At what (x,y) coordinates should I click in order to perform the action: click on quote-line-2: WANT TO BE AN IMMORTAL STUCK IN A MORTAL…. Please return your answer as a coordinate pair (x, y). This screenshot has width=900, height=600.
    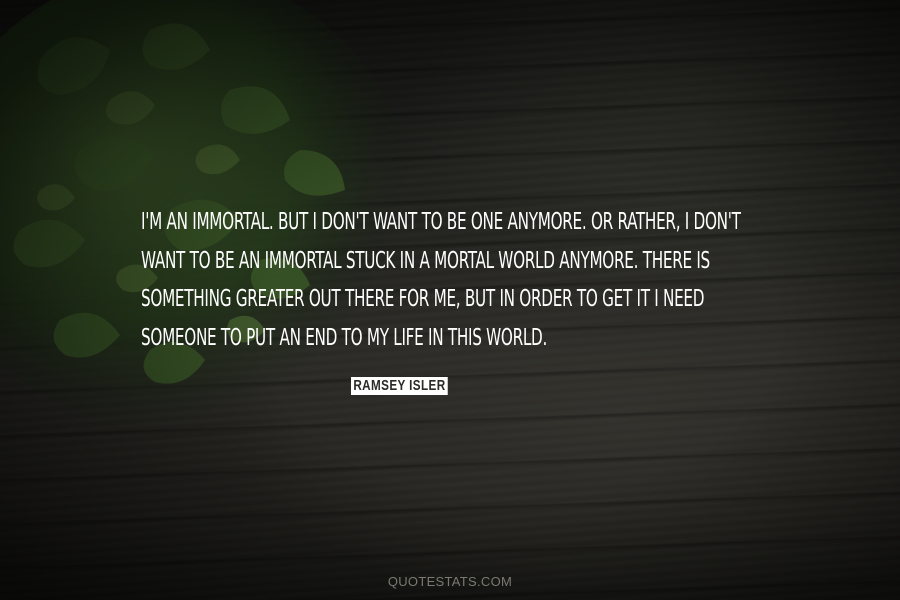
    Looking at the image, I should click on (425, 259).